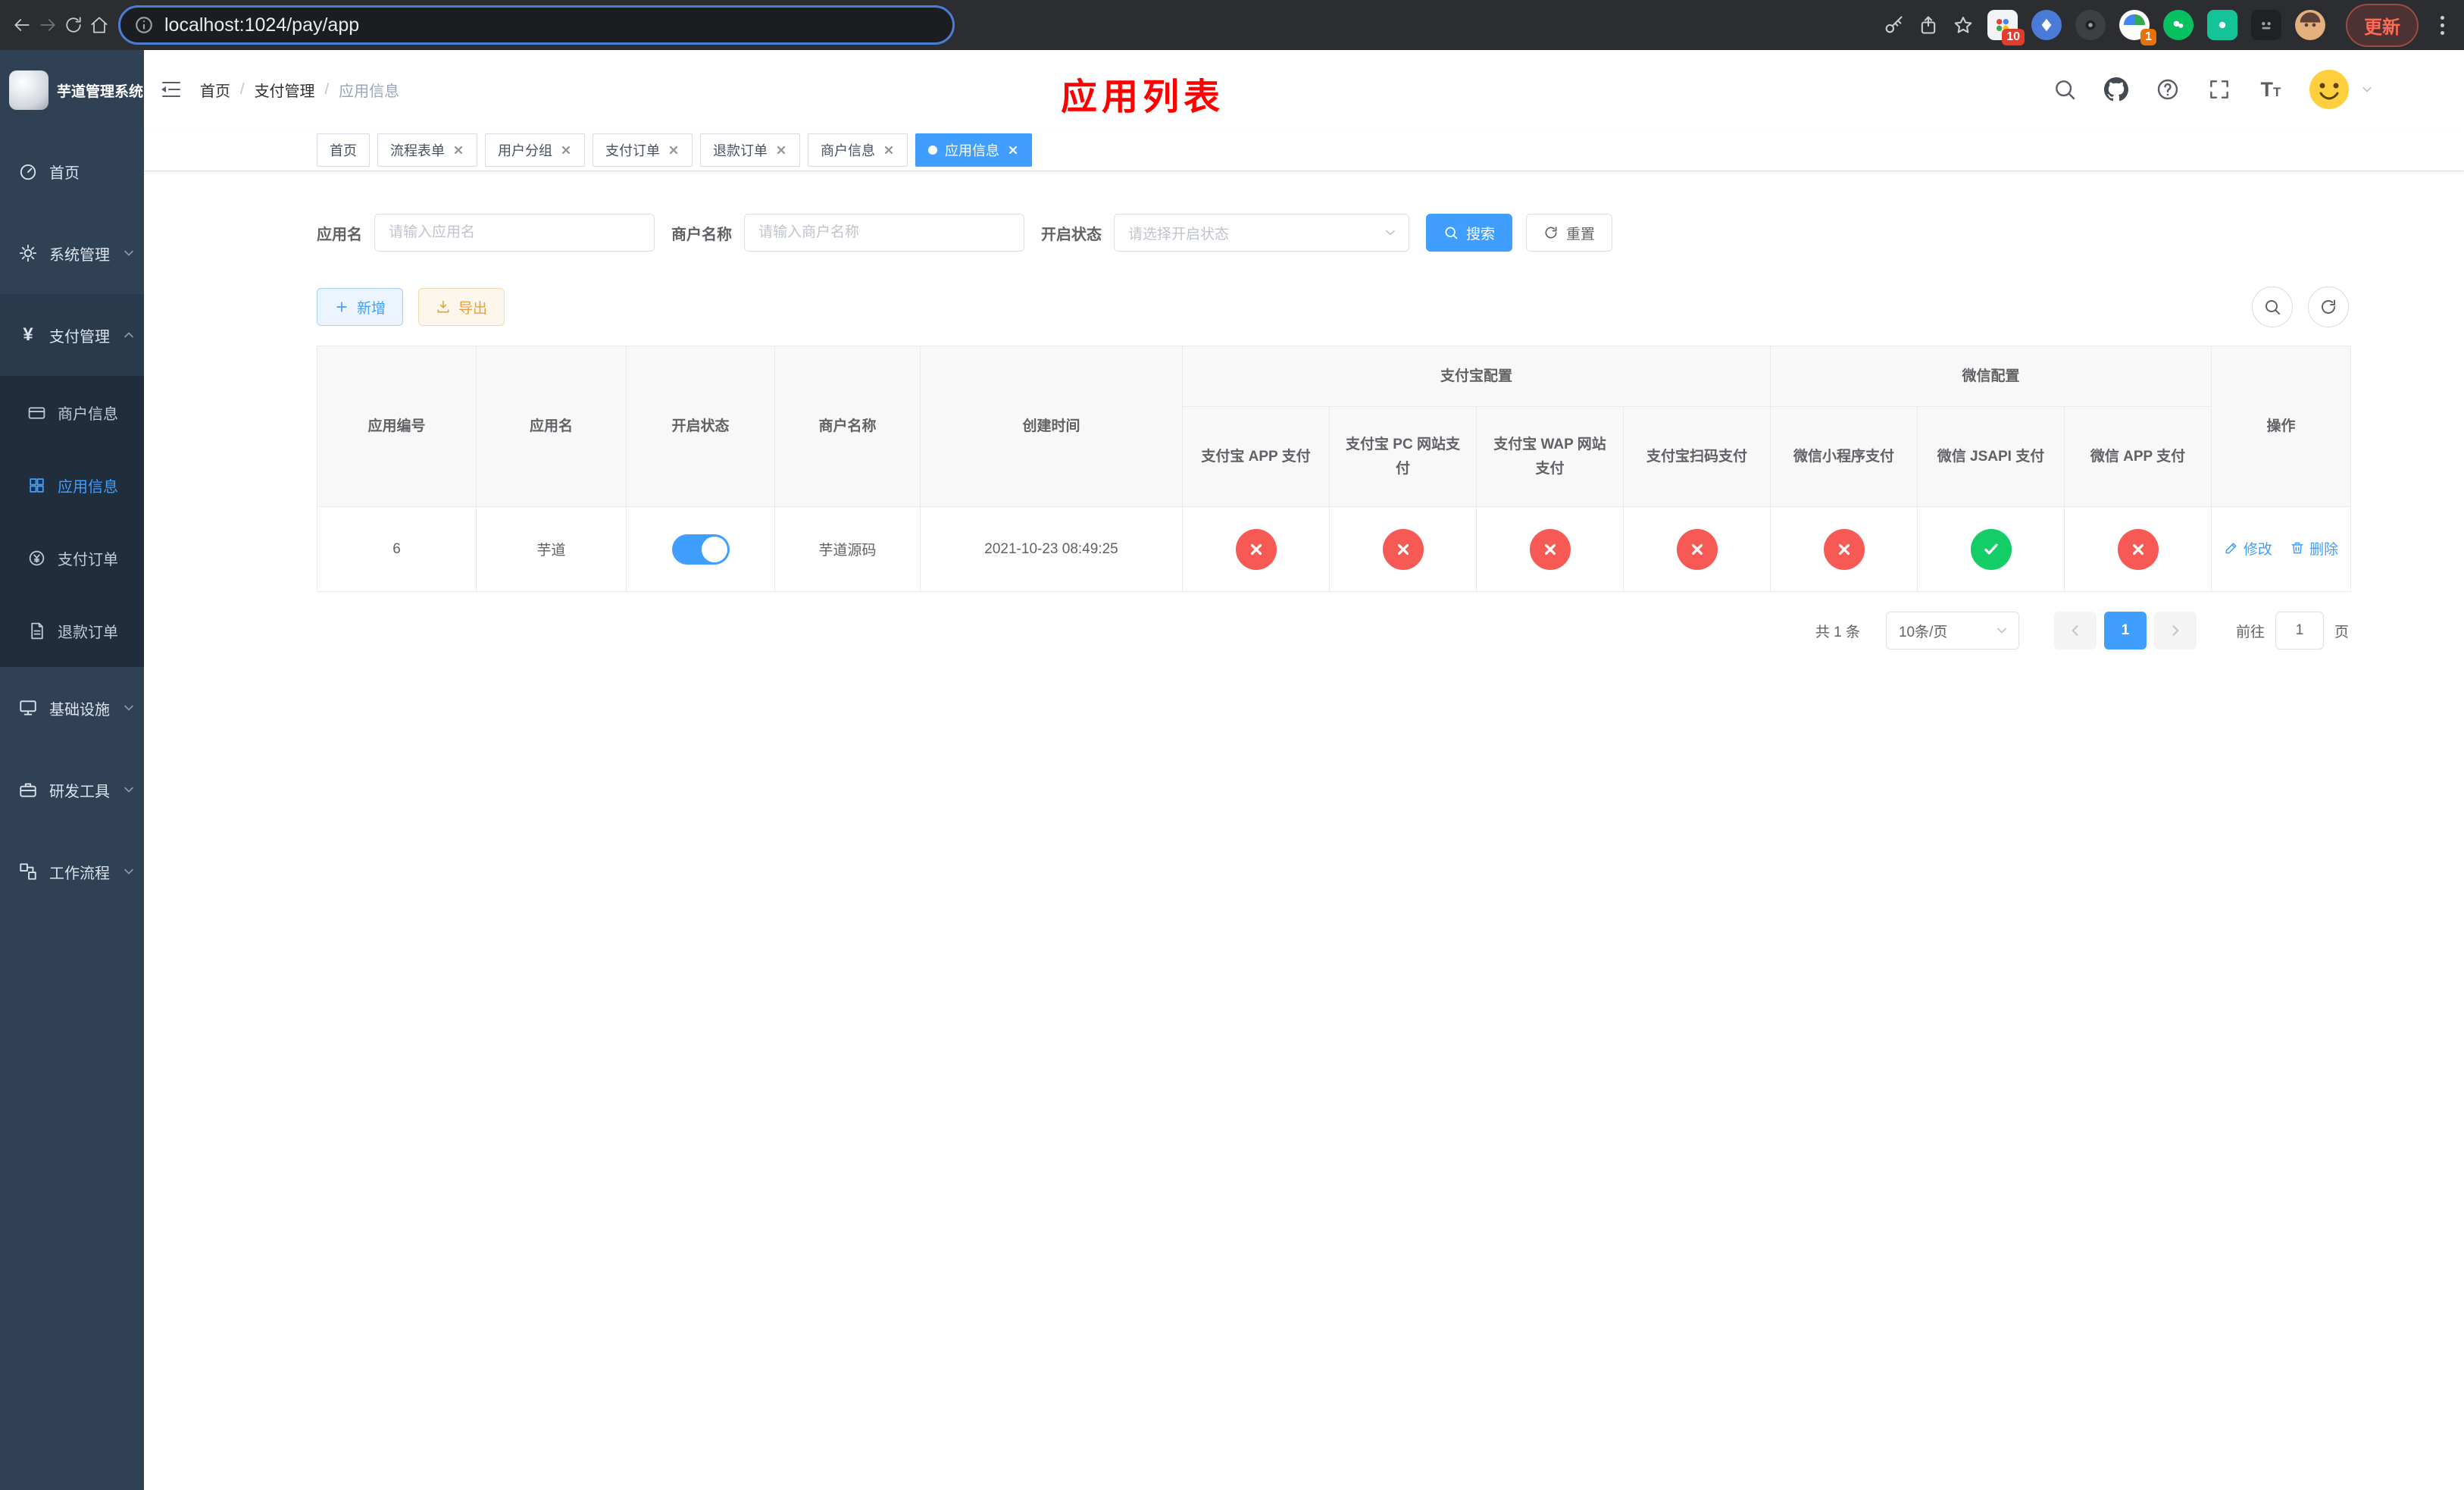  I want to click on sidebar-item-merchant-info: 商户信息, so click(72, 413).